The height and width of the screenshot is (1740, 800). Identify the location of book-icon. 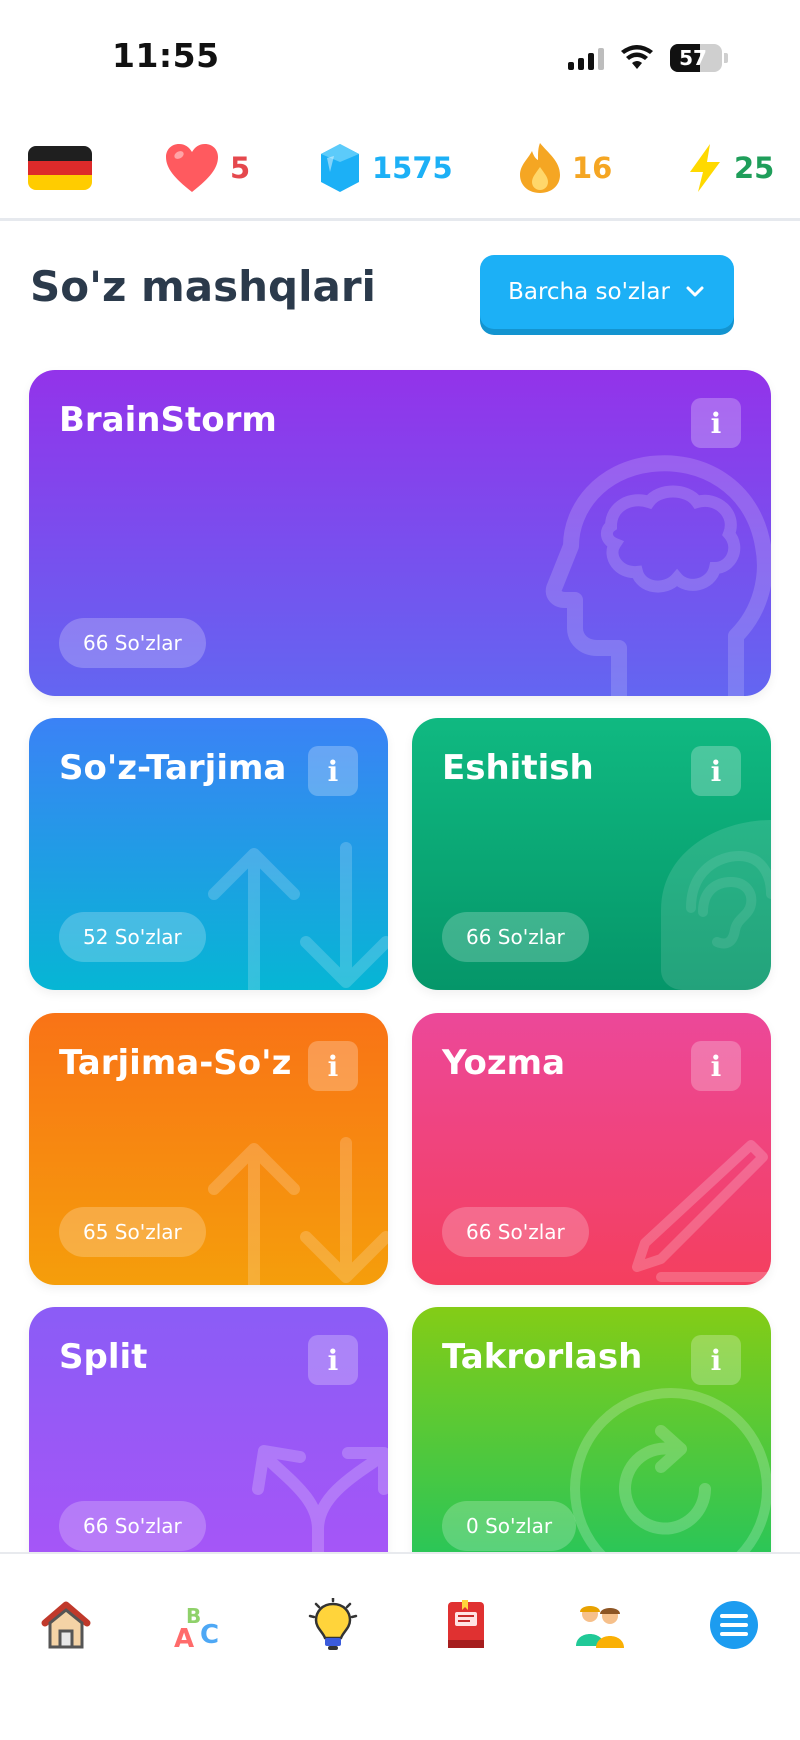
(466, 1624).